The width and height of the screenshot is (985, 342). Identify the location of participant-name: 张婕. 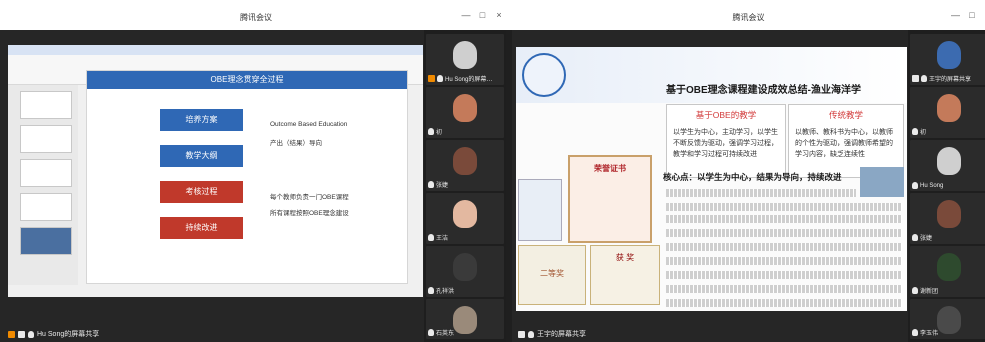
(442, 186).